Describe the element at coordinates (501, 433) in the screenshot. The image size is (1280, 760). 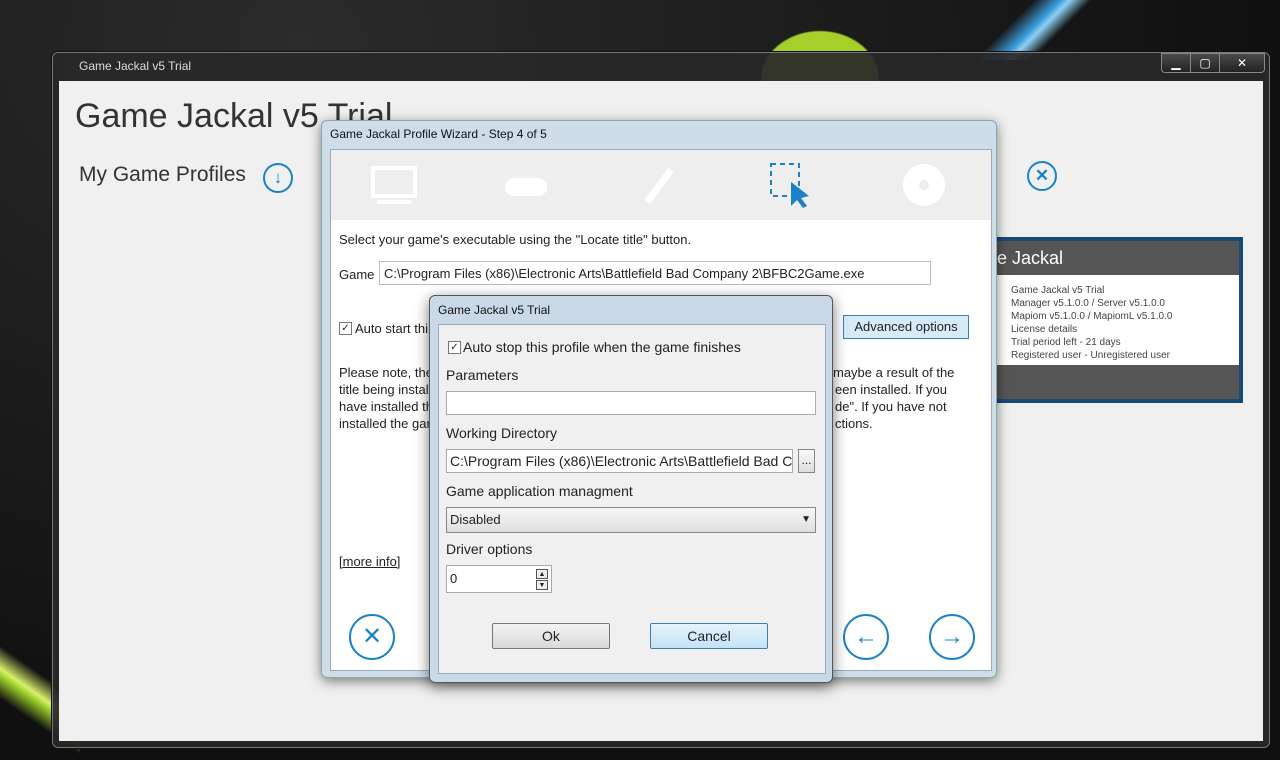
I see `working-directory-label: Working Directory` at that location.